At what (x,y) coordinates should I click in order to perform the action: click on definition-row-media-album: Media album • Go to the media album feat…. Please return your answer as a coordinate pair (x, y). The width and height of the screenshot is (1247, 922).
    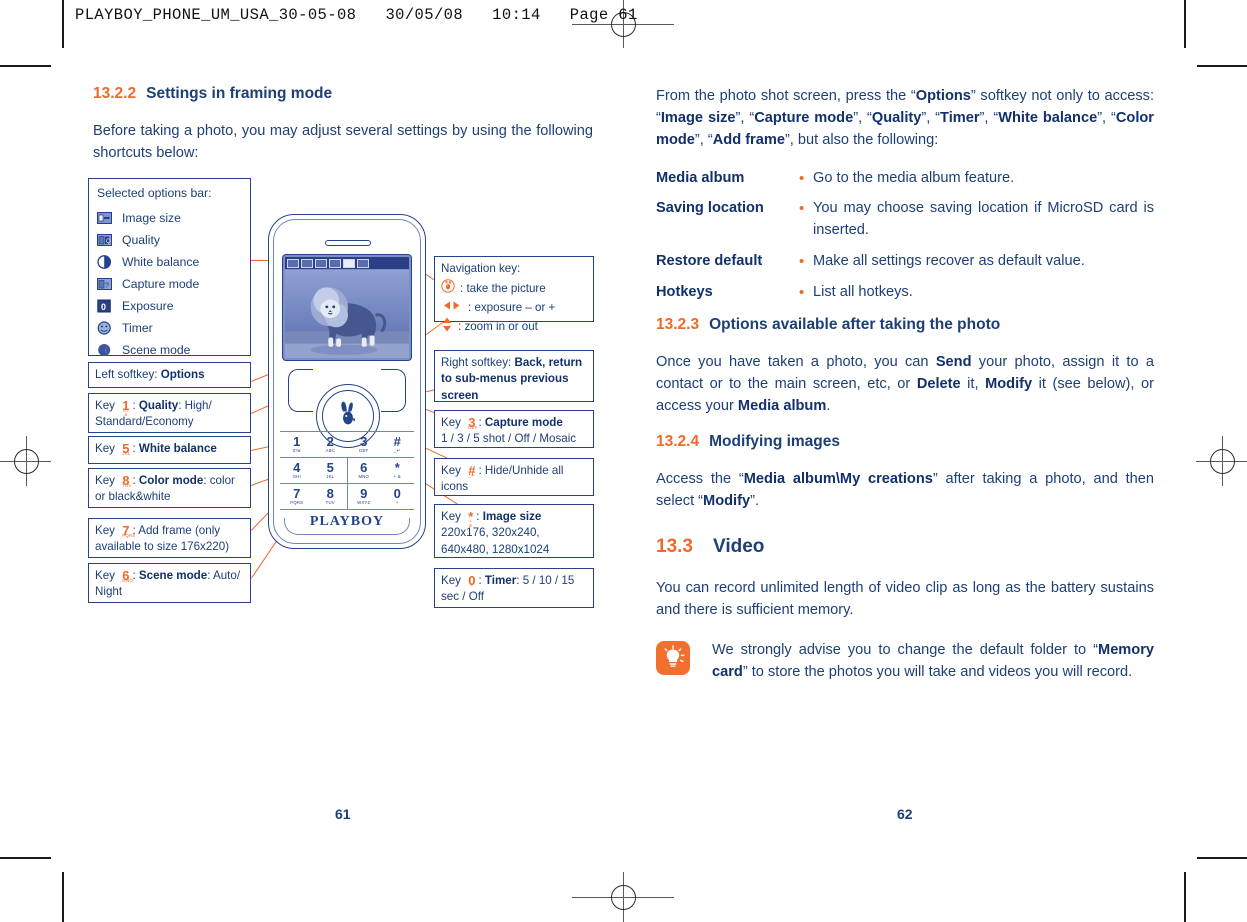
    Looking at the image, I should click on (905, 179).